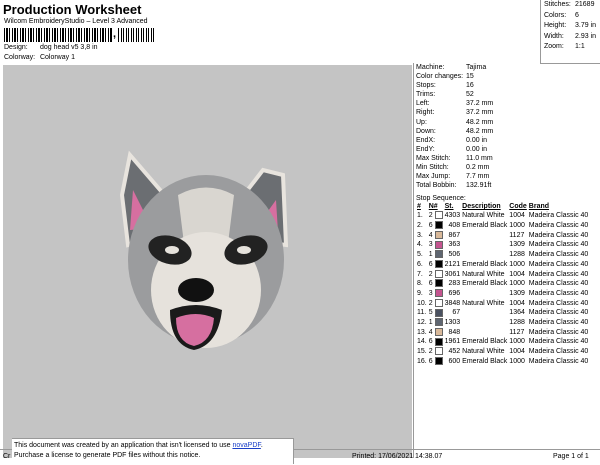  What do you see at coordinates (436, 186) in the screenshot?
I see `param-label: Total Bobbin:` at bounding box center [436, 186].